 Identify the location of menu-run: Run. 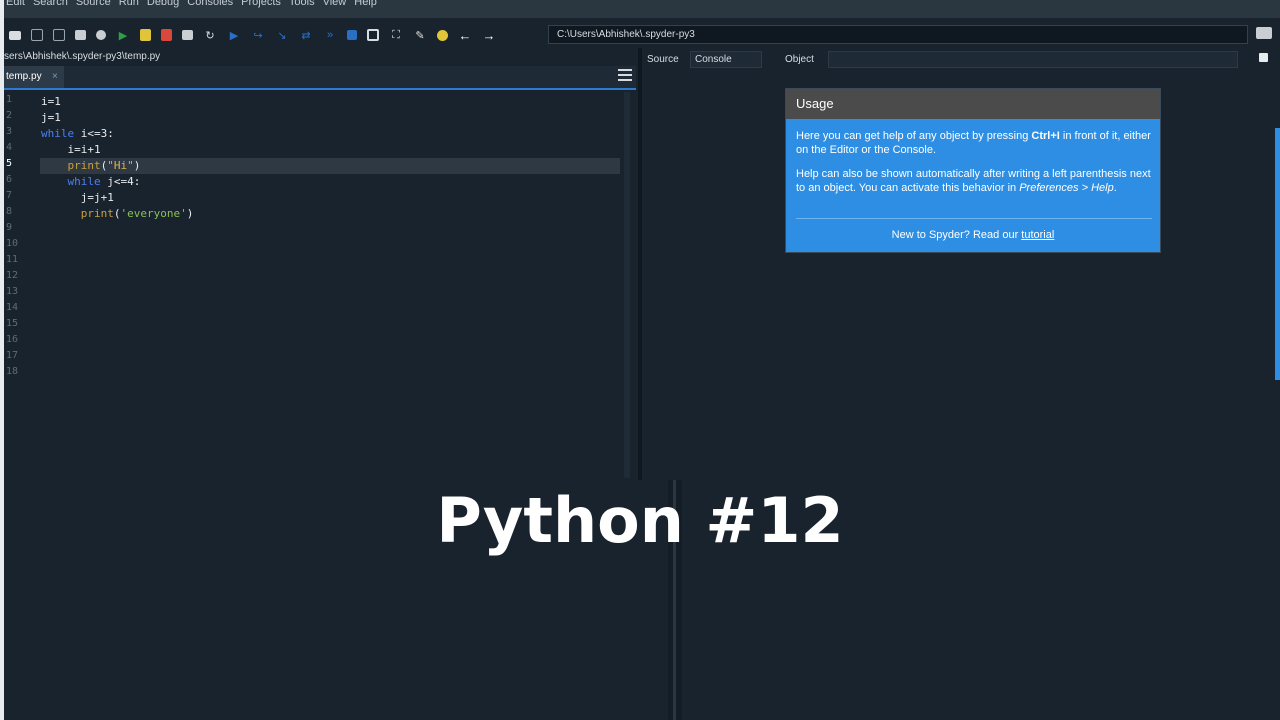
(129, 9).